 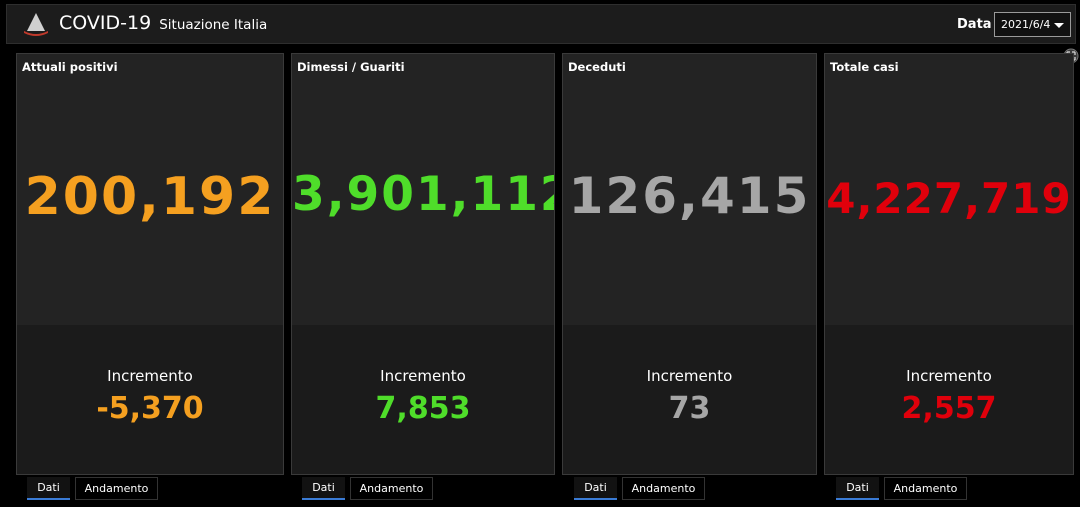 I want to click on increment-value: 73, so click(x=689, y=408).